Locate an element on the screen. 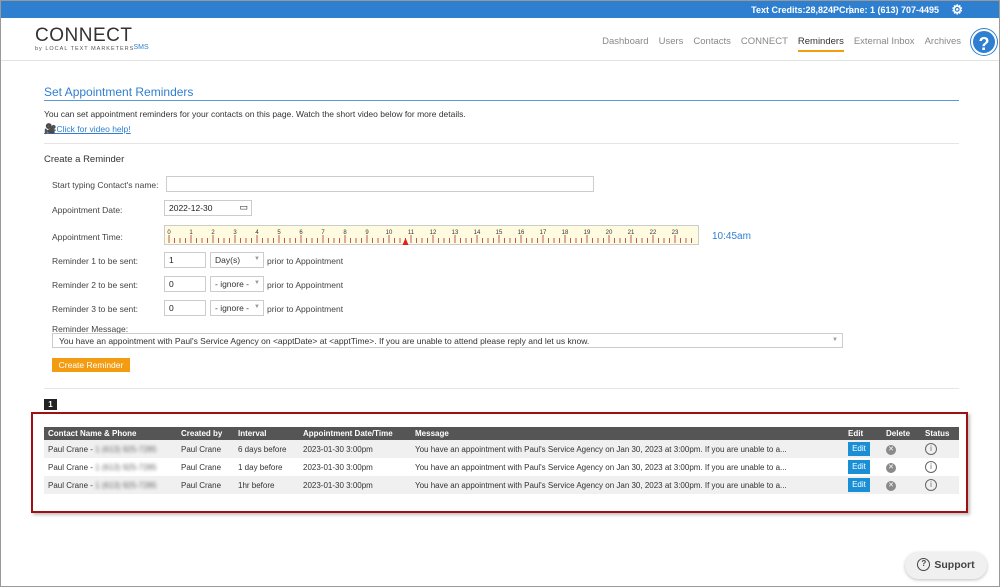 The width and height of the screenshot is (1000, 587). contact-phone: 1 (613) 925-7285 is located at coordinates (126, 467).